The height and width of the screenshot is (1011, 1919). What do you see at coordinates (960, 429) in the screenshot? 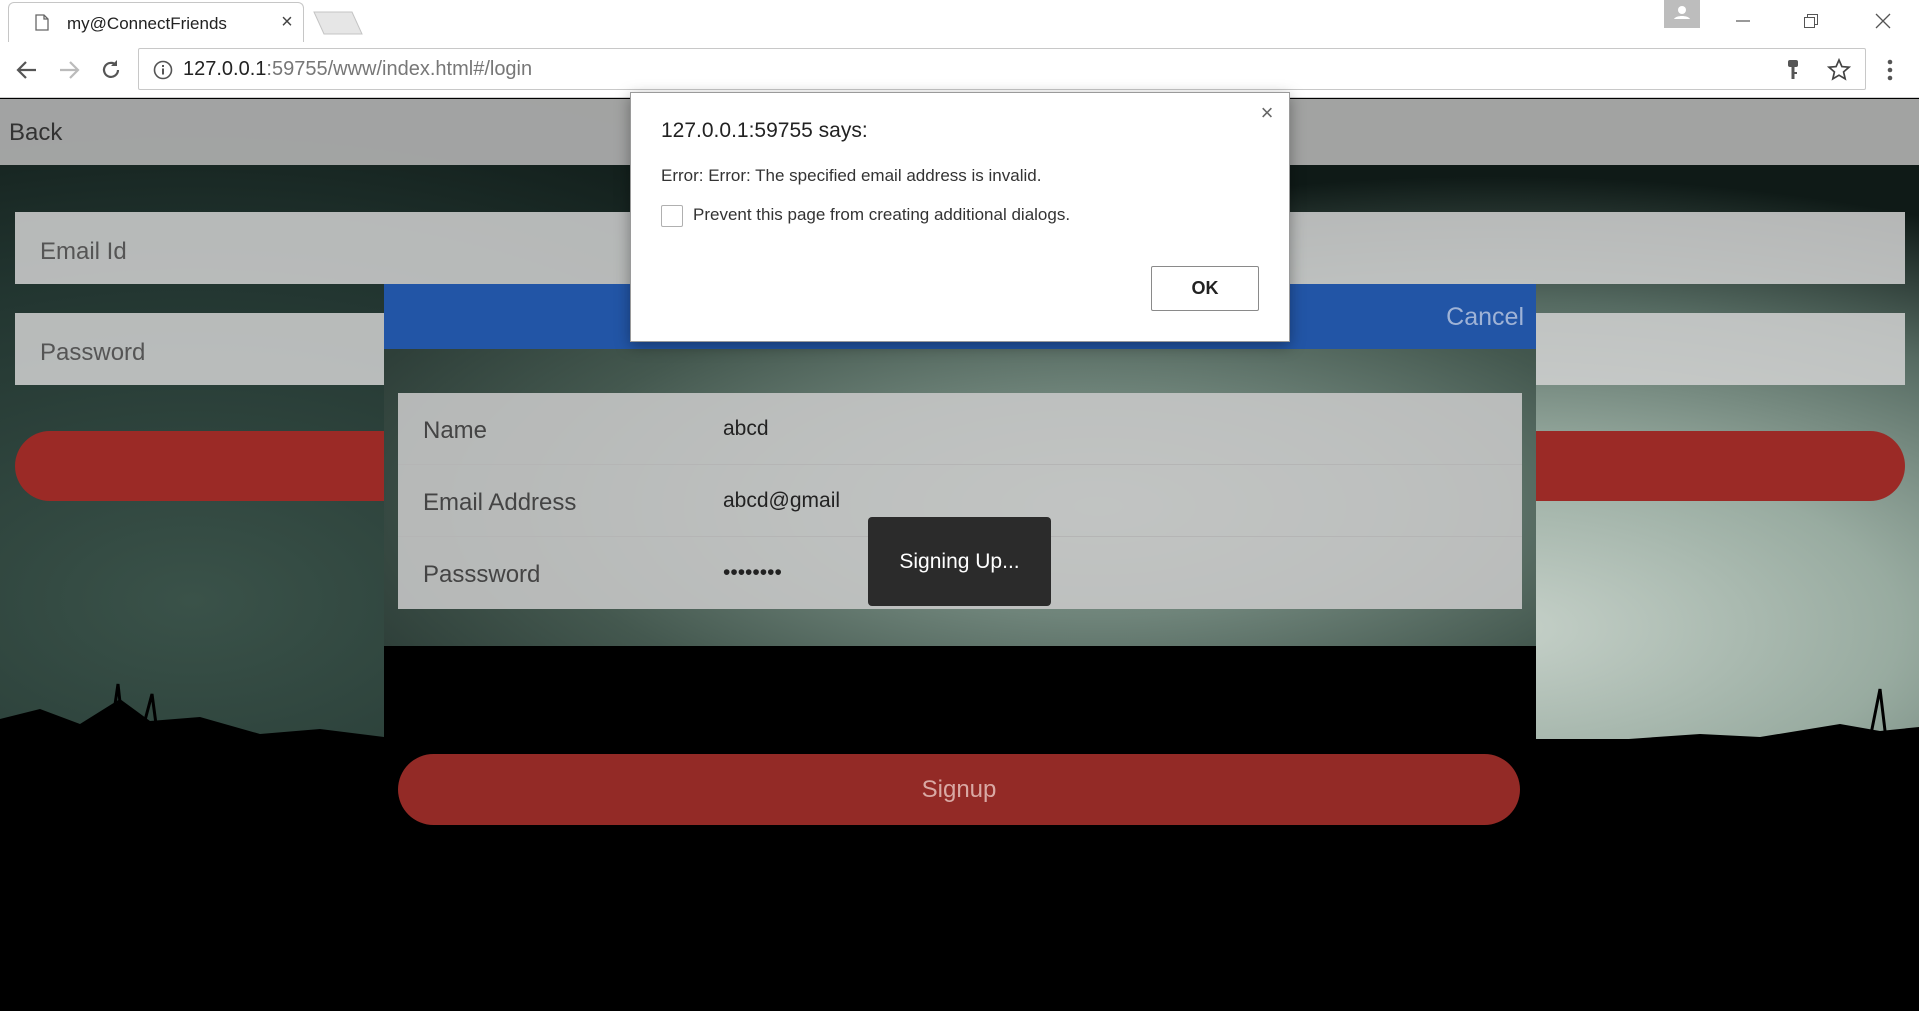
I see `name-row: Name abcd` at bounding box center [960, 429].